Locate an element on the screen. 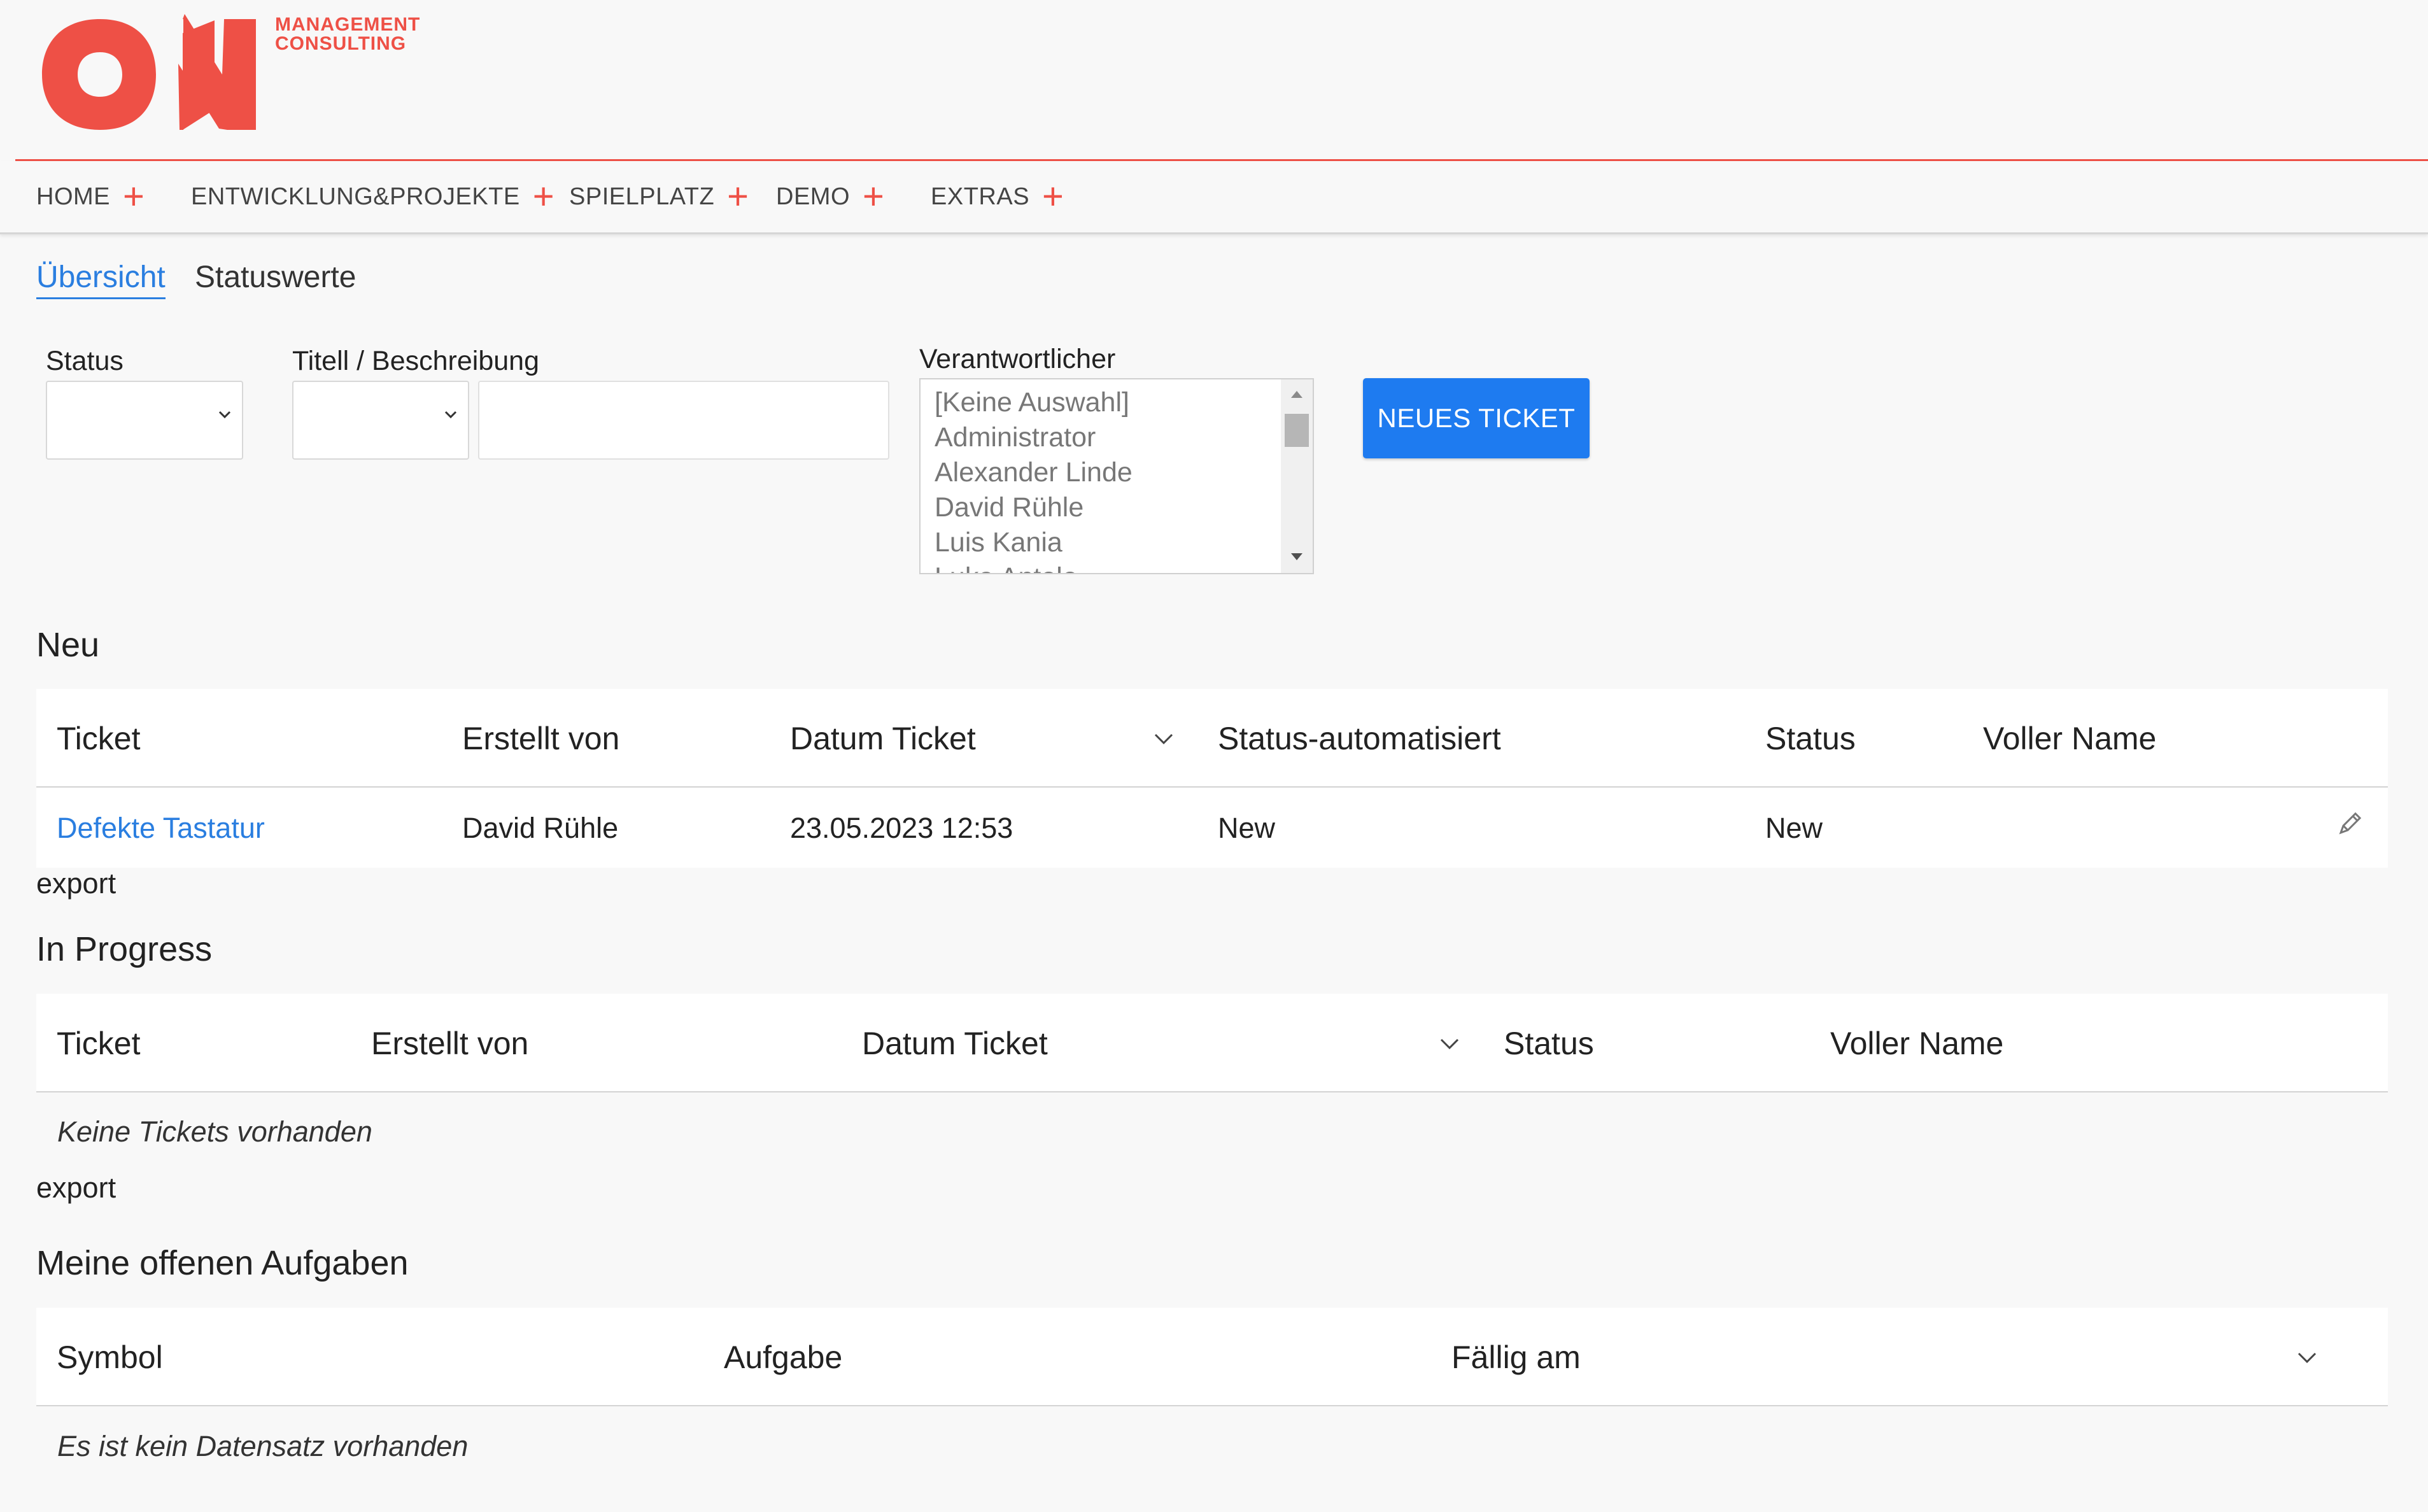  status-select is located at coordinates (144, 420).